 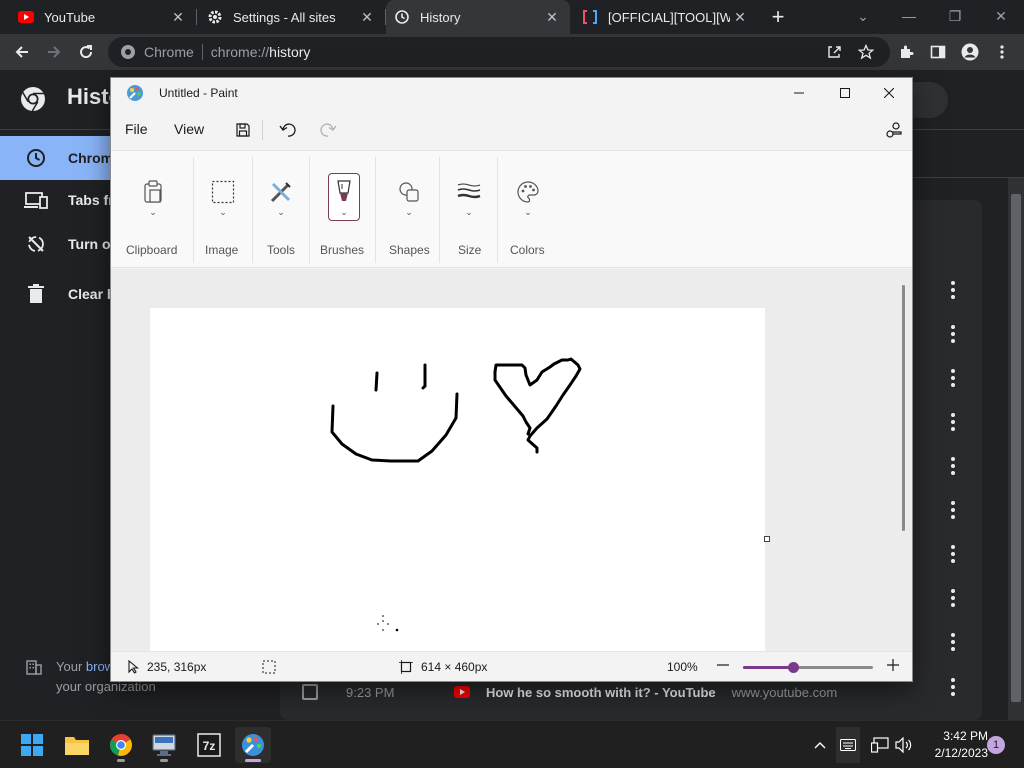 I want to click on svg-text: 7z, so click(x=209, y=746).